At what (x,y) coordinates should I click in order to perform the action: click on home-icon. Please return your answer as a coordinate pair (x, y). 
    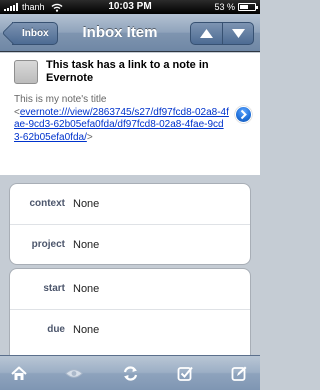
    Looking at the image, I should click on (19, 373).